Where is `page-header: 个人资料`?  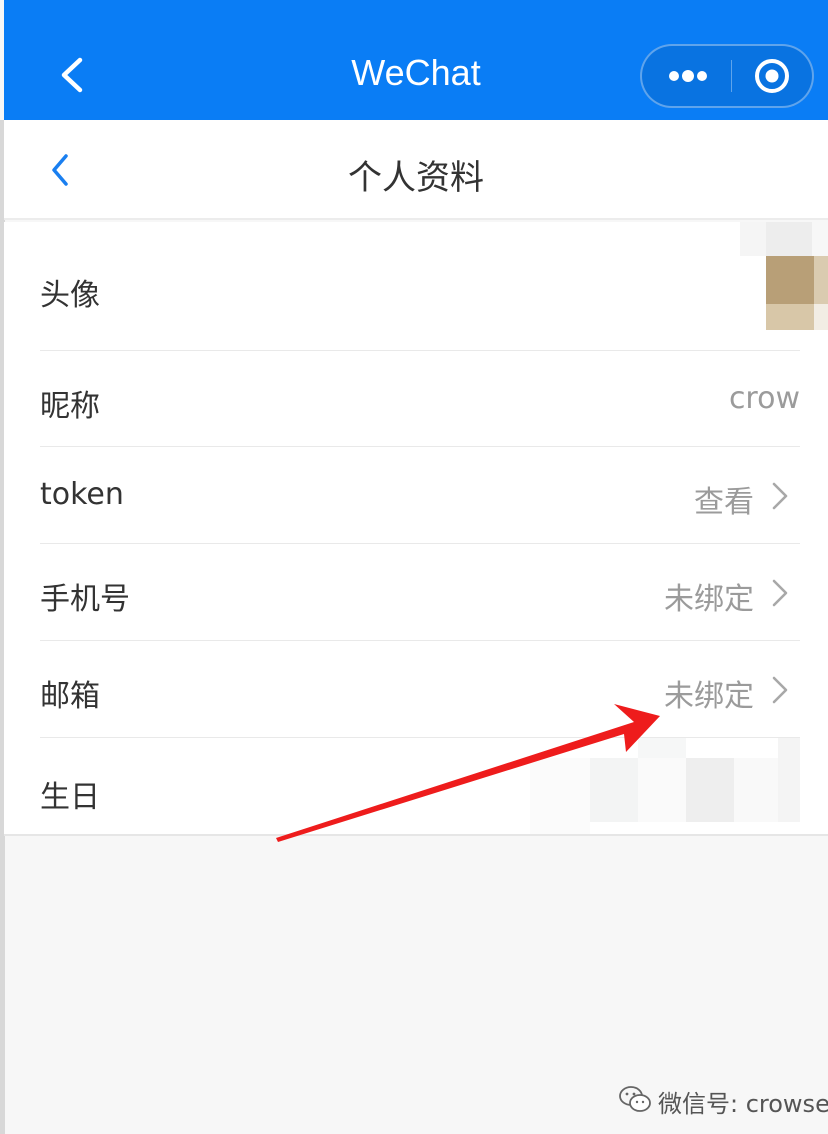
page-header: 个人资料 is located at coordinates (416, 170).